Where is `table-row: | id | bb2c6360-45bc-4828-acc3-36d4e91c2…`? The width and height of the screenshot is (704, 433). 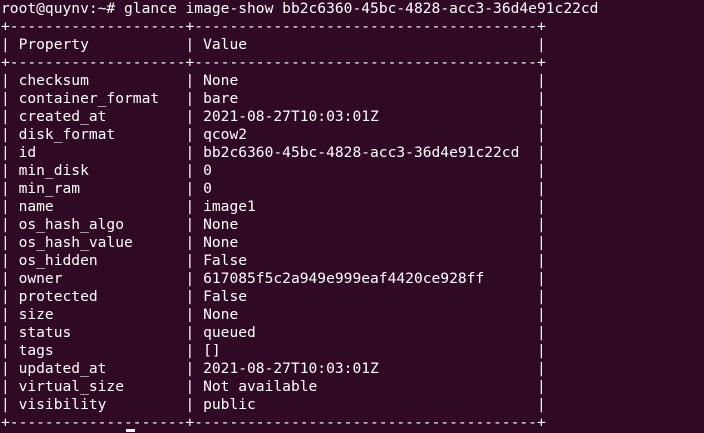
table-row: | id | bb2c6360-45bc-4828-acc3-36d4e91c2… is located at coordinates (273, 152).